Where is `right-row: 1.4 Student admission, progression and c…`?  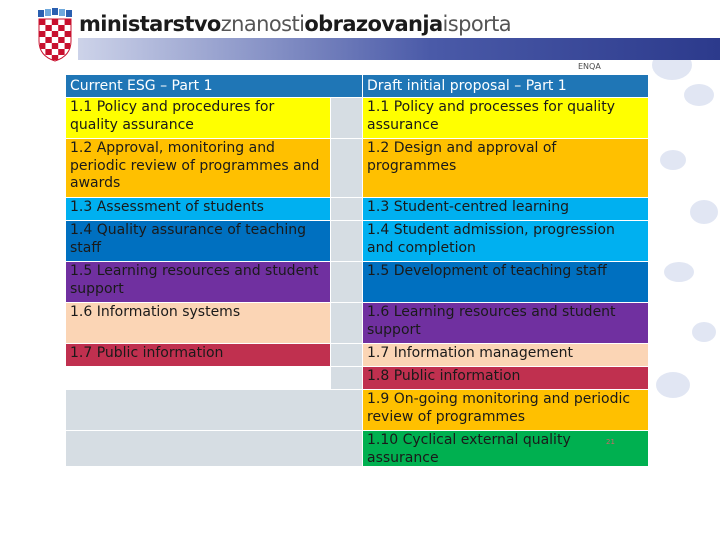
right-row: 1.4 Student admission, progression and c… is located at coordinates (505, 241).